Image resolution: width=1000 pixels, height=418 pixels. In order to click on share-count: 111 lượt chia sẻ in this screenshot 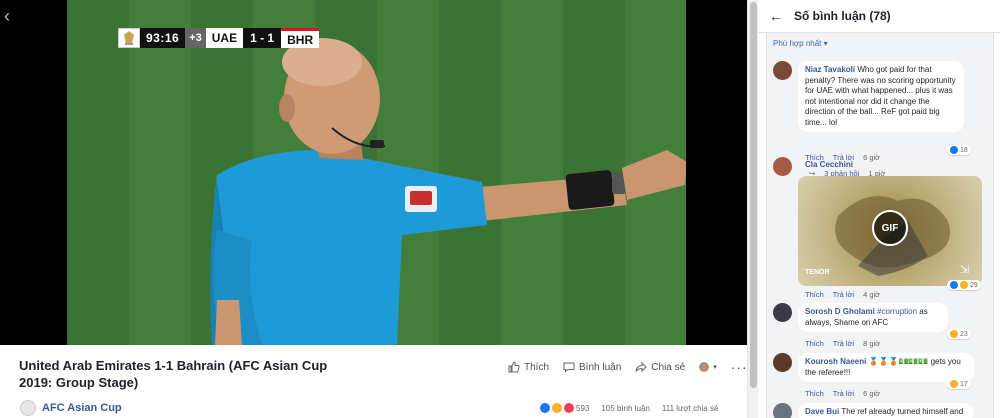, I will do `click(690, 408)`.